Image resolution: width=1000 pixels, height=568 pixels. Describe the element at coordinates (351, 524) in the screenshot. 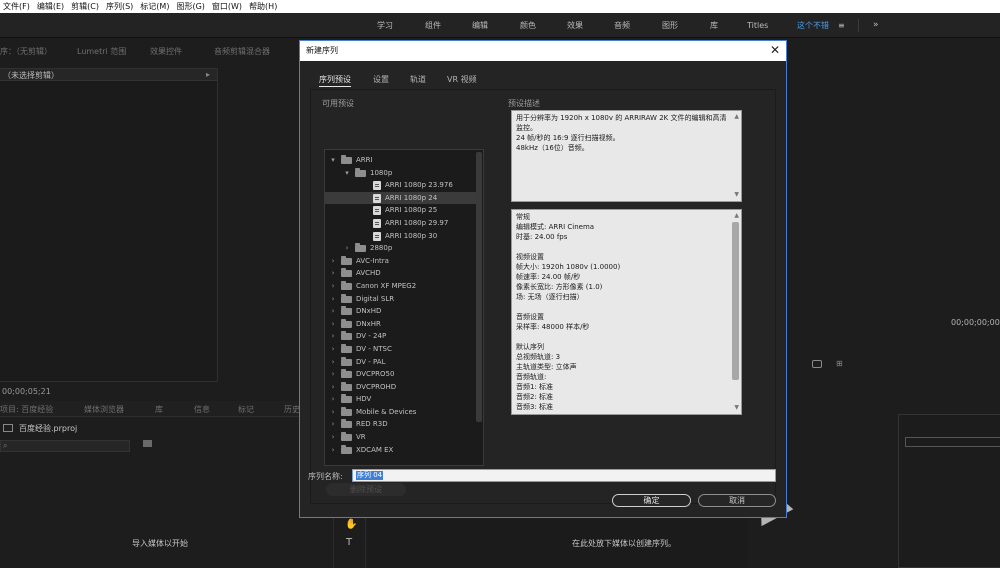

I see `hand-tool-icon: ✋` at that location.